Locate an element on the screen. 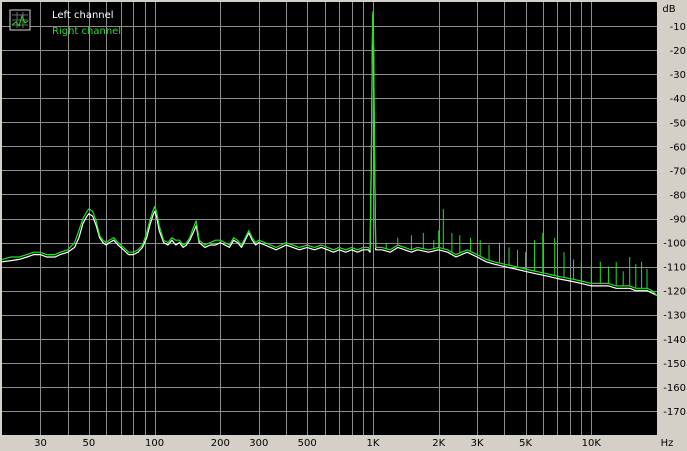  y-tick-label: -40 is located at coordinates (678, 99).